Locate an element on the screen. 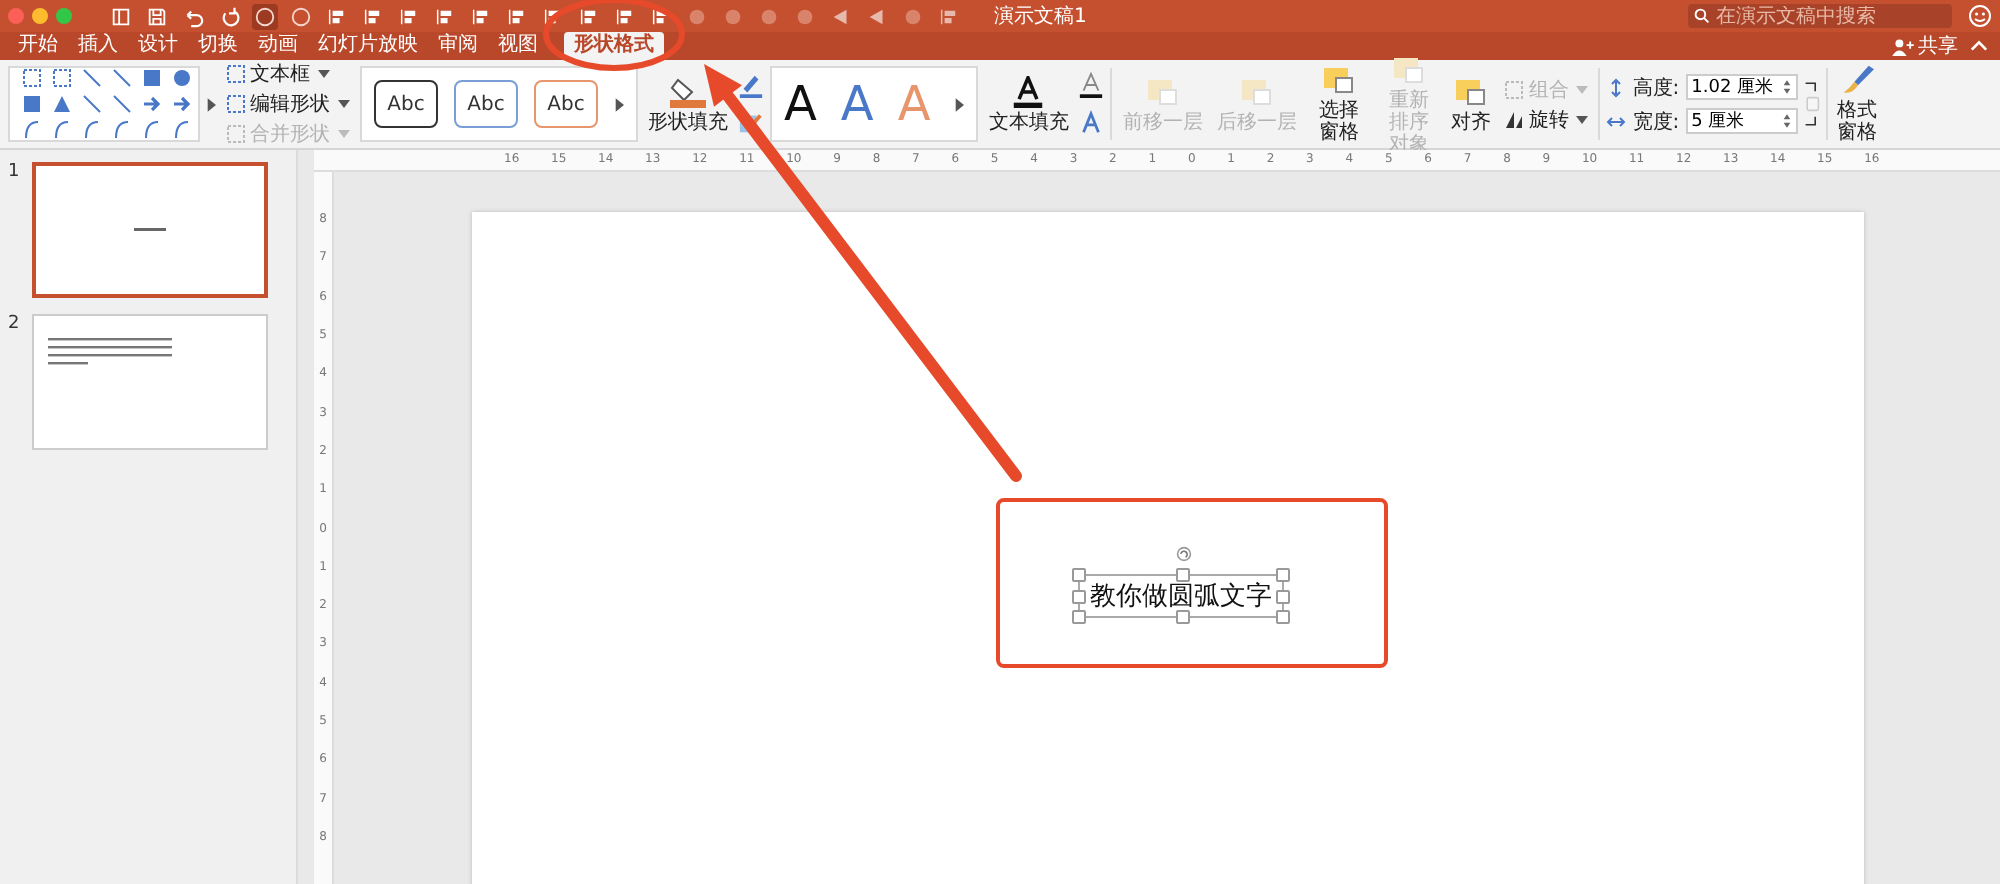 The width and height of the screenshot is (2000, 884). body-text-lines is located at coordinates (110, 352).